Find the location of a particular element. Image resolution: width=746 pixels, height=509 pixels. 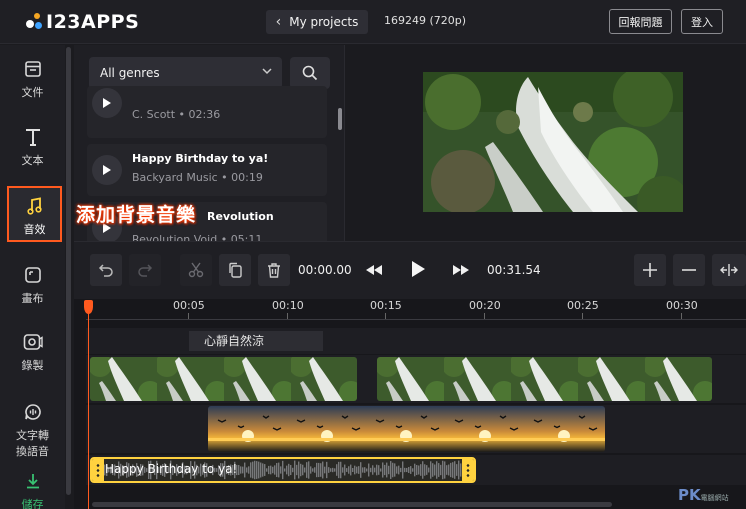

login-button: 登入 is located at coordinates (702, 21).